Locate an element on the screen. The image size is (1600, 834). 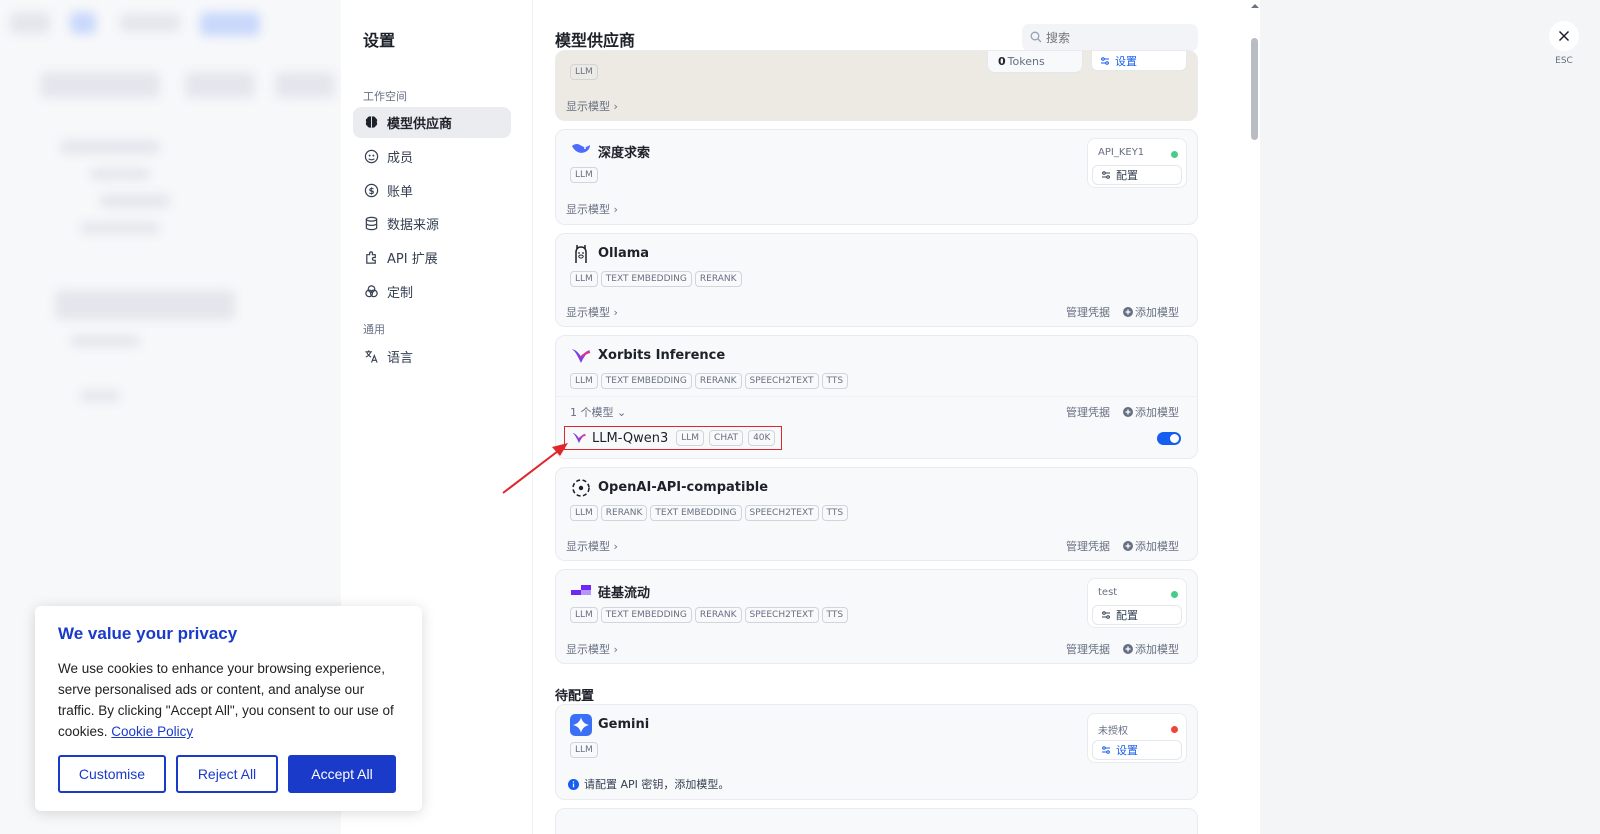
gemini-logo-icon is located at coordinates (581, 725).